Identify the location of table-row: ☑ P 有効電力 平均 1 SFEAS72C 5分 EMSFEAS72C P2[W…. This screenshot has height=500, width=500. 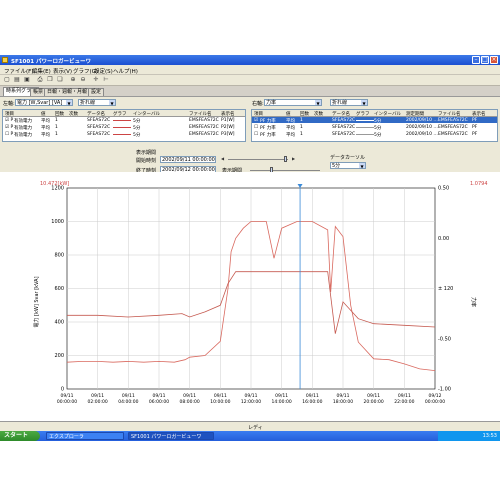
(124, 127).